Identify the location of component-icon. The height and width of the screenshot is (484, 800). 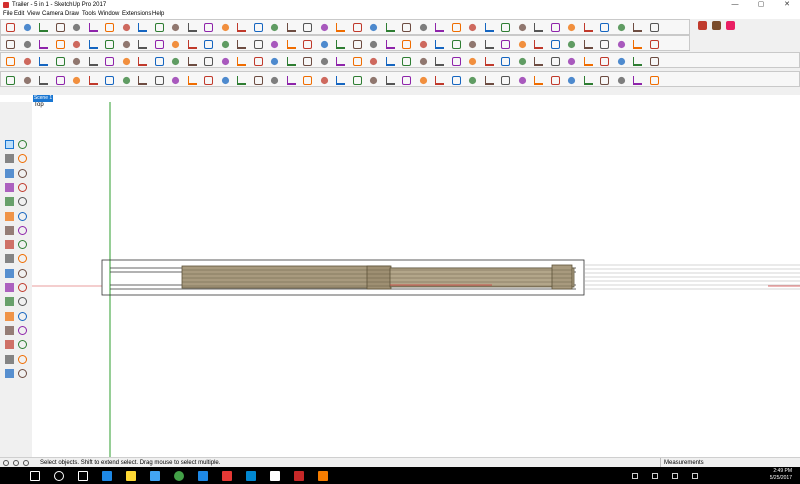
(22, 144).